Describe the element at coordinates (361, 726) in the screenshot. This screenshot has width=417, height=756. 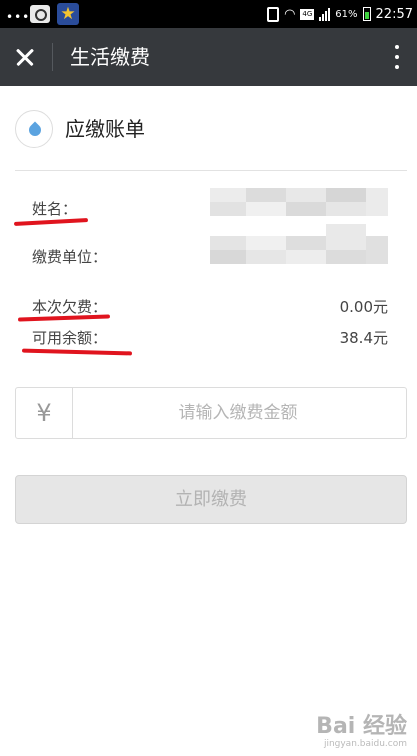
I see `watermark-logo: Bai 经验` at that location.